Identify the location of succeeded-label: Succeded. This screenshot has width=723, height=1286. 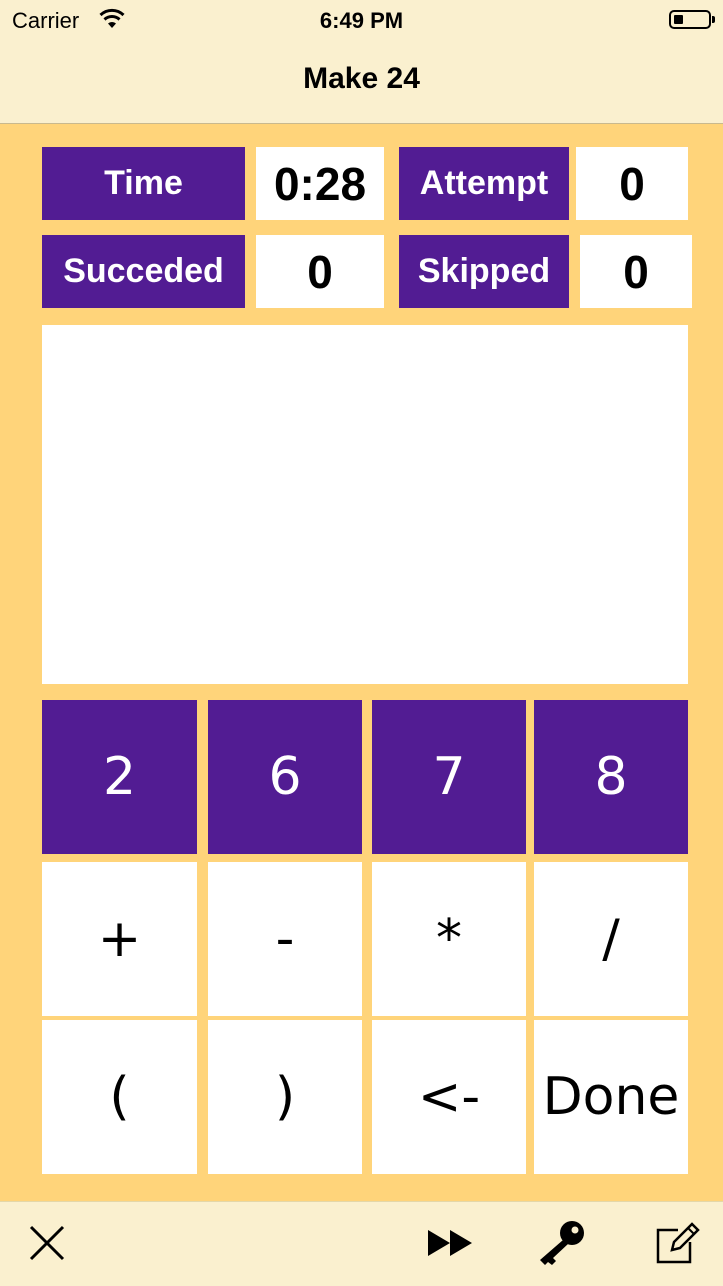
(143, 271).